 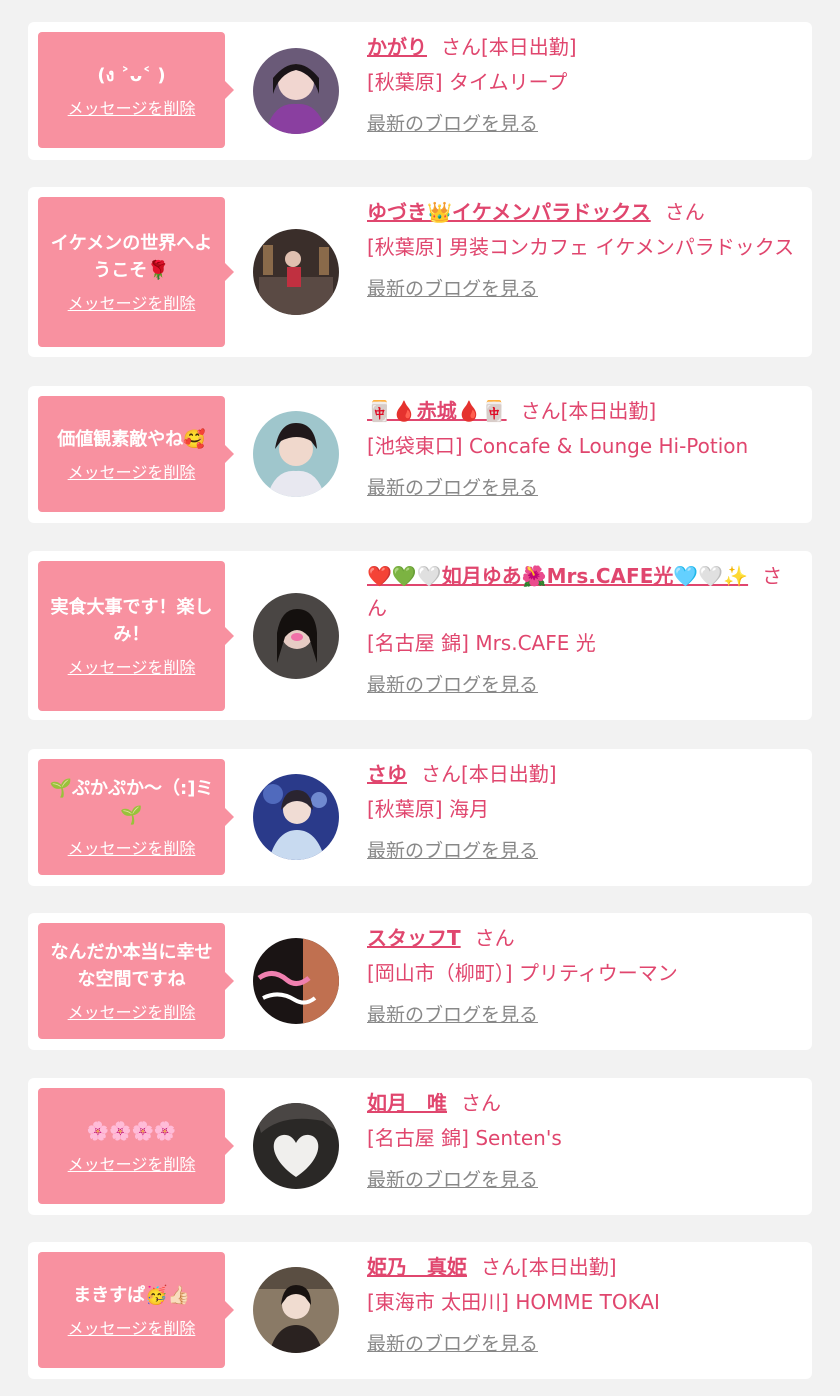 What do you see at coordinates (581, 247) in the screenshot?
I see `shop-text: [秋葉原] 男装コンカフェ イケメンパラドックス` at bounding box center [581, 247].